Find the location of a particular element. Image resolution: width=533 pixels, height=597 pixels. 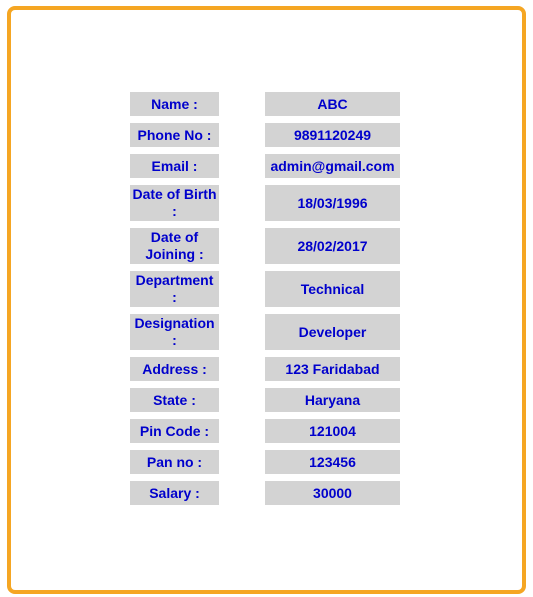

row-pan: Pan no : 123456 is located at coordinates (265, 462).